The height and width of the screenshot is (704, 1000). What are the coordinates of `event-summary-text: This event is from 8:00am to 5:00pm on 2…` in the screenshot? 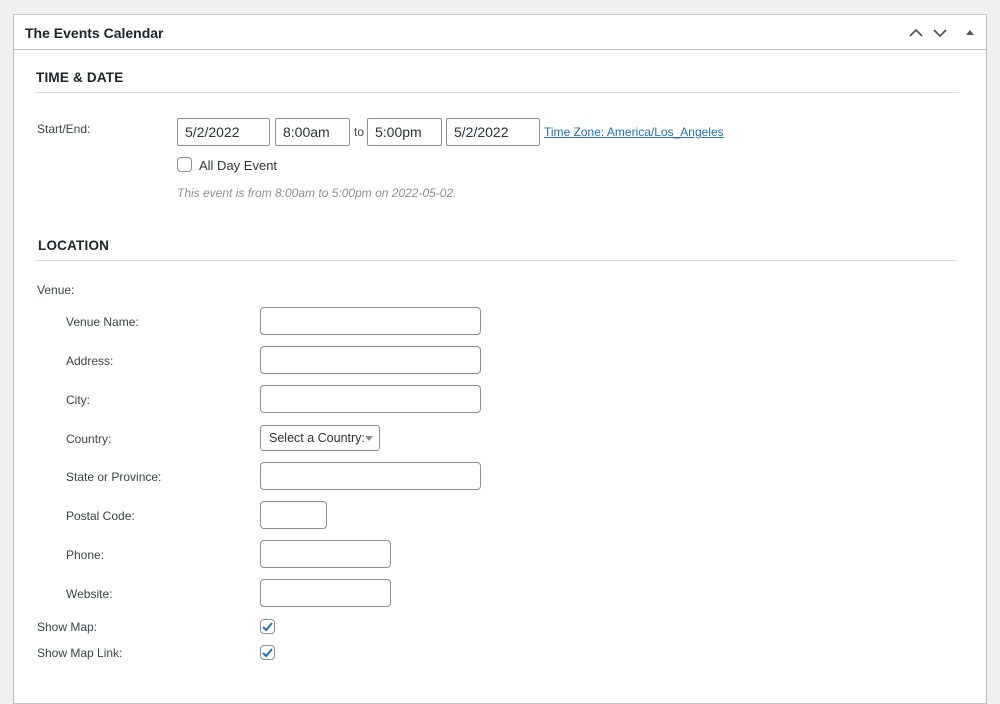 It's located at (317, 193).